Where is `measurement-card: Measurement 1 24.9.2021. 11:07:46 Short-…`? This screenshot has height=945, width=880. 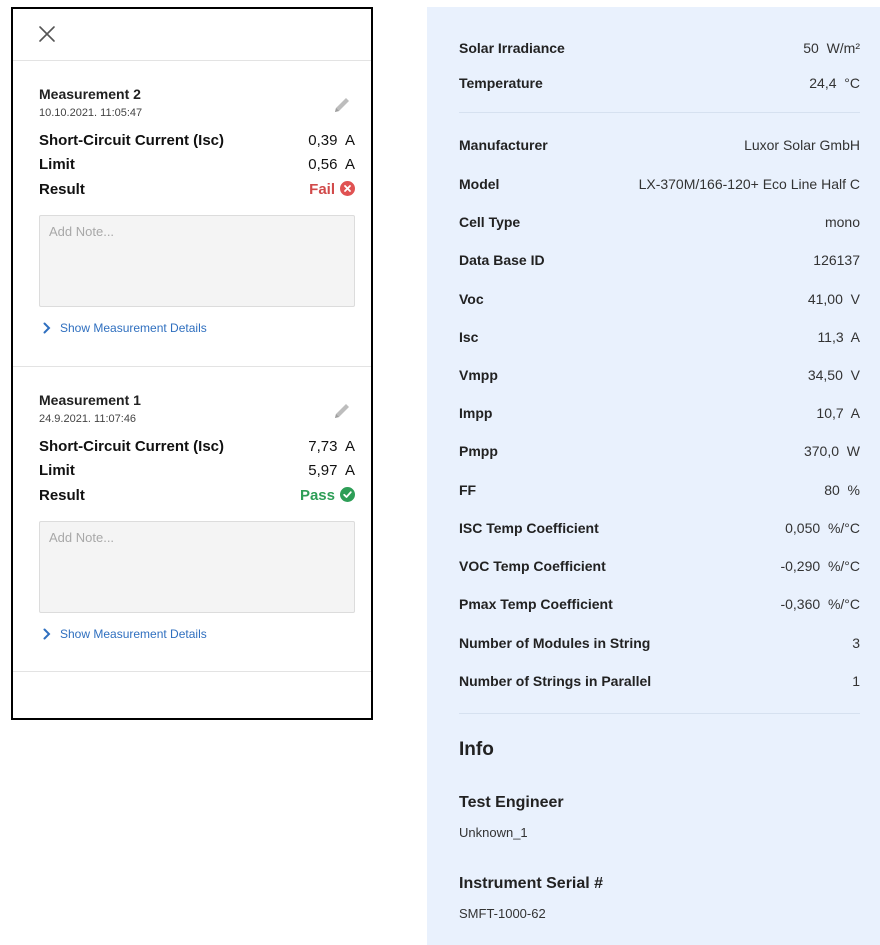 measurement-card: Measurement 1 24.9.2021. 11:07:46 Short-… is located at coordinates (192, 519).